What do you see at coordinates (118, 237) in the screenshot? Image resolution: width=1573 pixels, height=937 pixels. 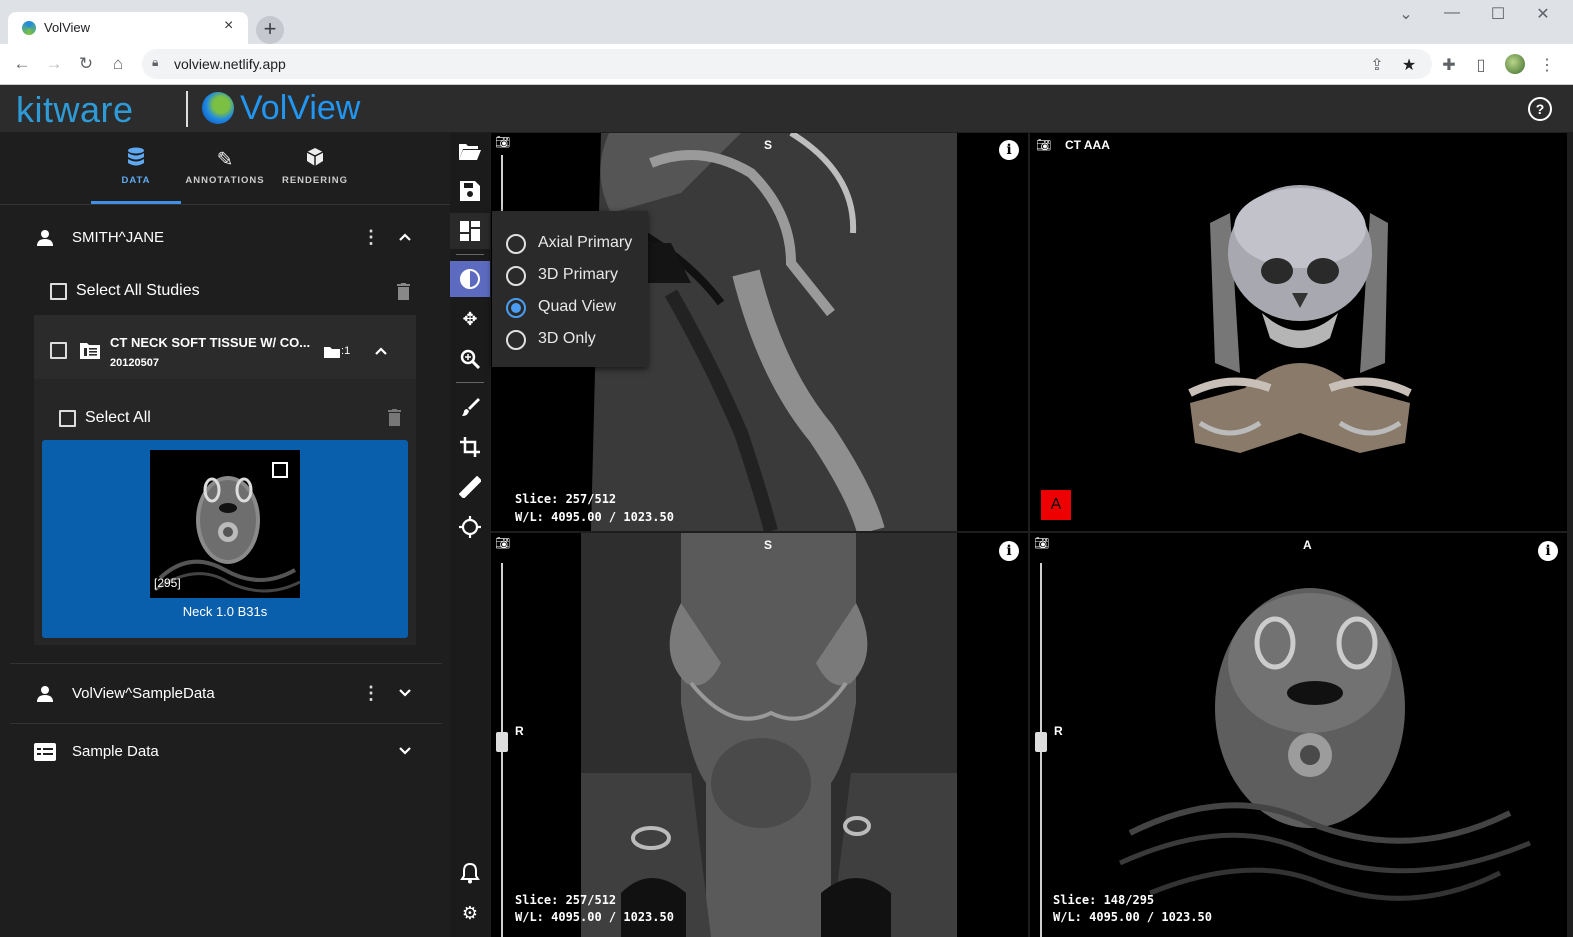 I see `patient-name: SMITH^JANE` at bounding box center [118, 237].